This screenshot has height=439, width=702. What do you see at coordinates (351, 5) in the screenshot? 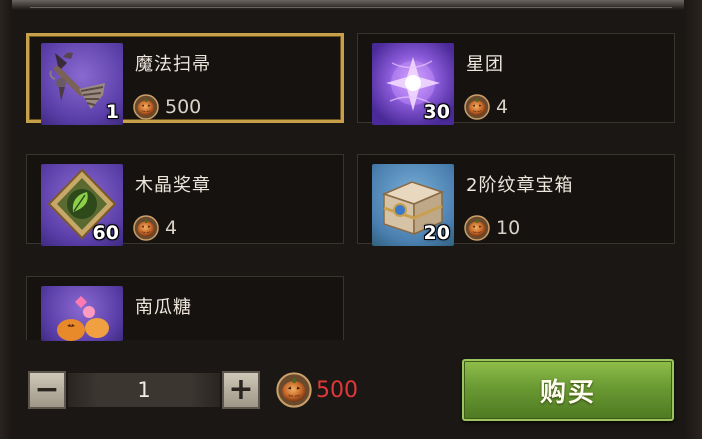
I see `top-frame-bar` at bounding box center [351, 5].